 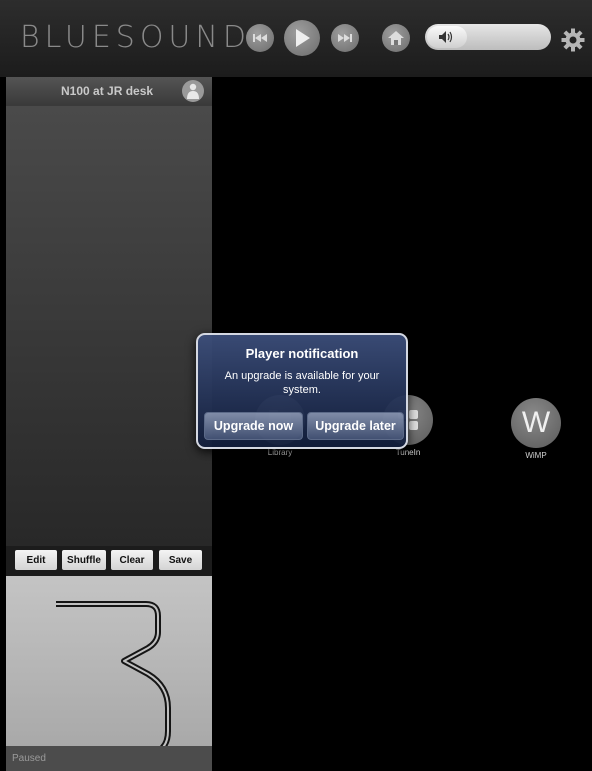 I want to click on dialog-title: Player notification, so click(x=302, y=353).